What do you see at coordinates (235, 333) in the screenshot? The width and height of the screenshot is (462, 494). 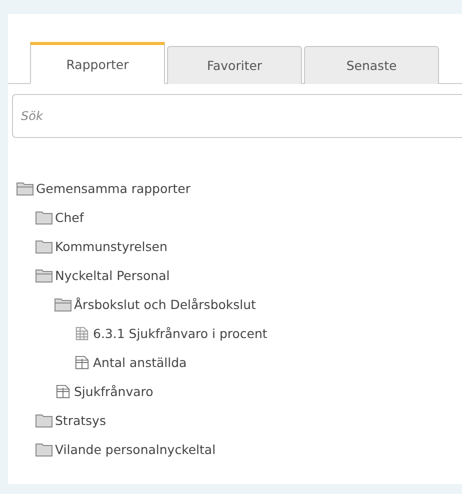 I see `tree-item: 6.3.1 Sjukfrånvaro i procent` at bounding box center [235, 333].